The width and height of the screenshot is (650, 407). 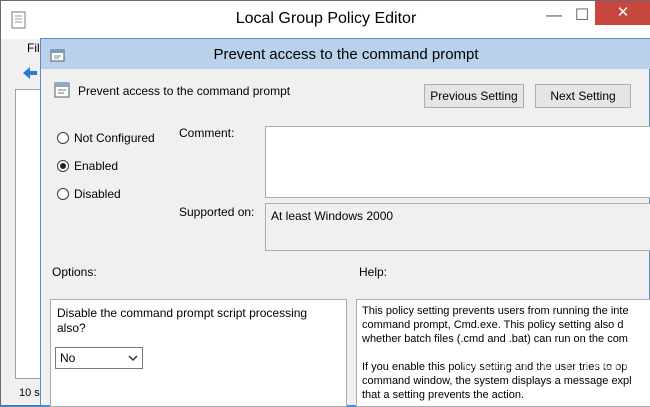 I want to click on dialog-title: Prevent access to the command prompt, so click(x=346, y=54).